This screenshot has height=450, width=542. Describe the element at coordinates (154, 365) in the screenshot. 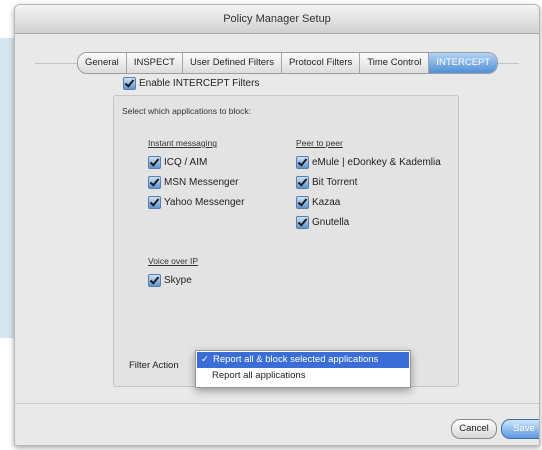

I see `filter-action-label: Filter Action` at that location.